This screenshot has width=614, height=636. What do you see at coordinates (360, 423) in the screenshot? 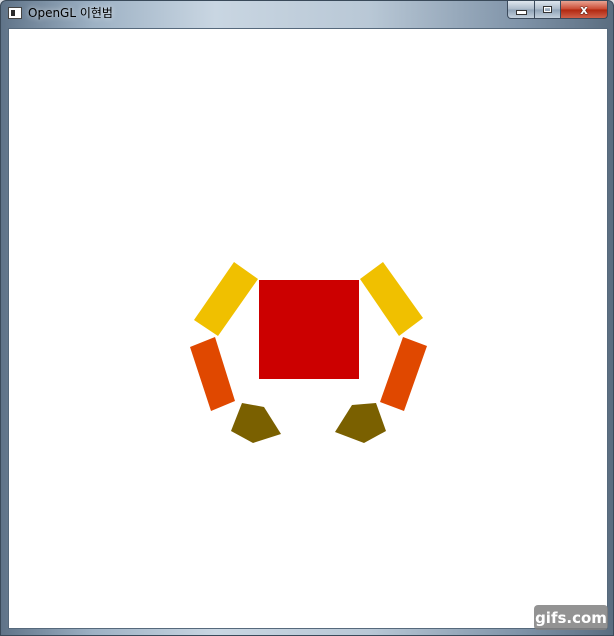
I see `right-claw` at bounding box center [360, 423].